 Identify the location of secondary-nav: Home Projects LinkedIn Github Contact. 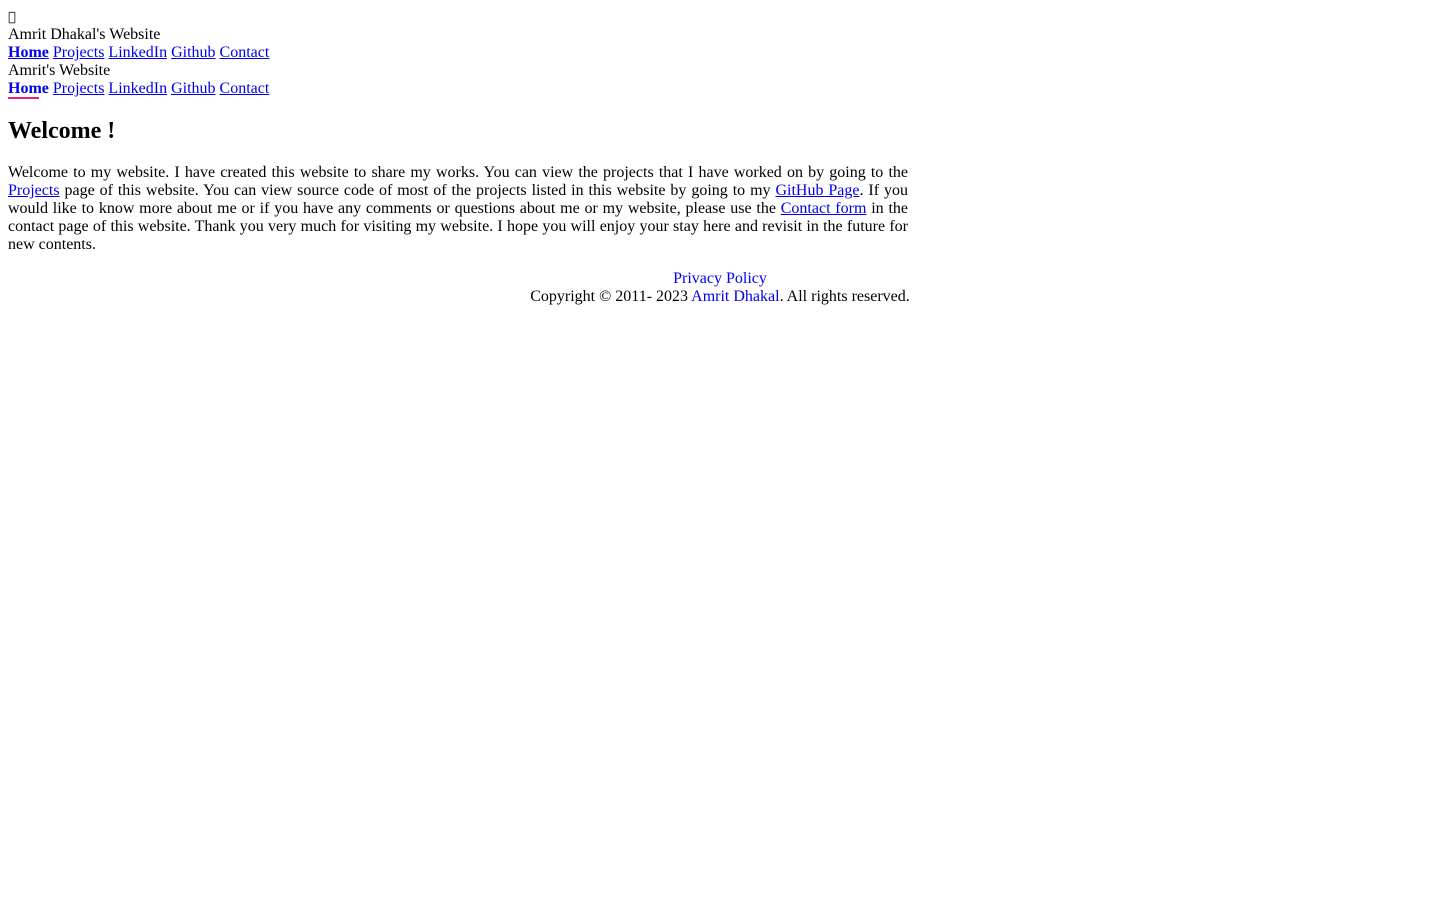
(720, 89).